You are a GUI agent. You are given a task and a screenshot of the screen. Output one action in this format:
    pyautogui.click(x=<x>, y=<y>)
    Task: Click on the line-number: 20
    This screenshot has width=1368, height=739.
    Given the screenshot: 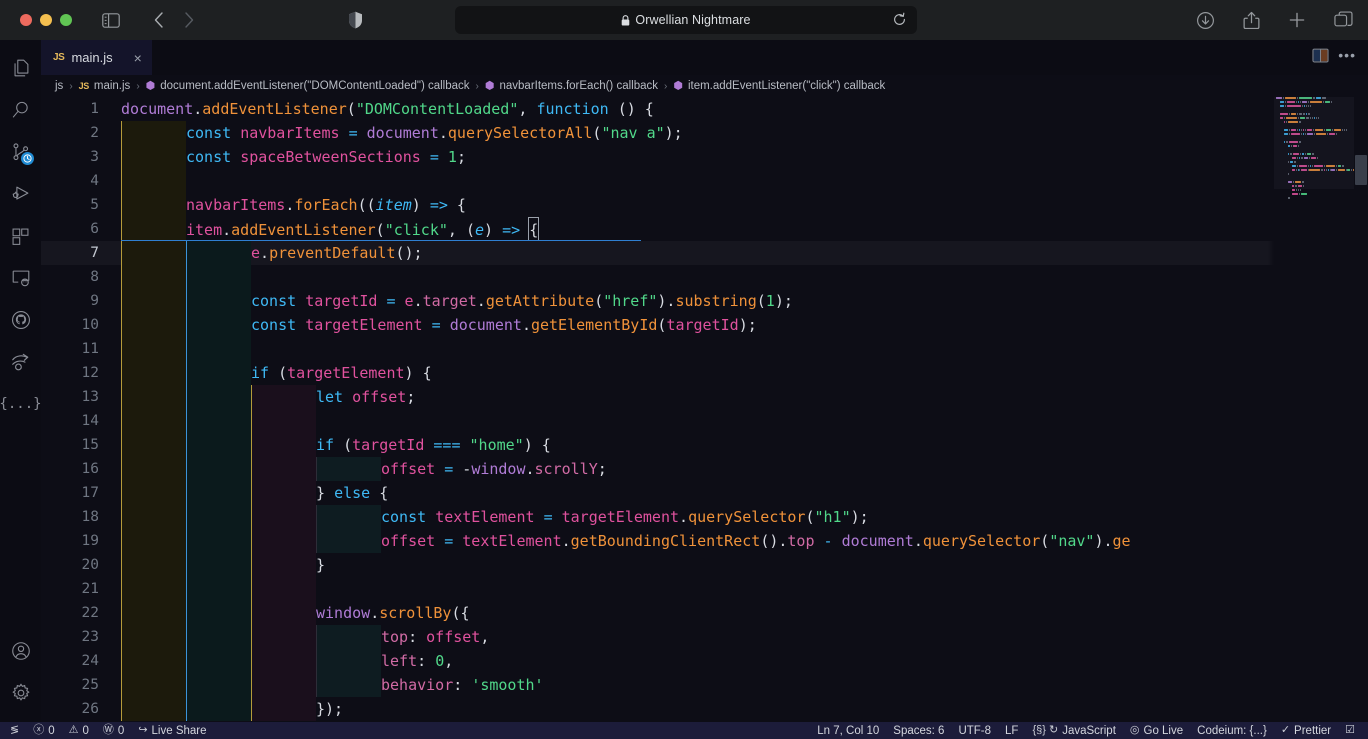 What is the action you would take?
    pyautogui.click(x=70, y=565)
    